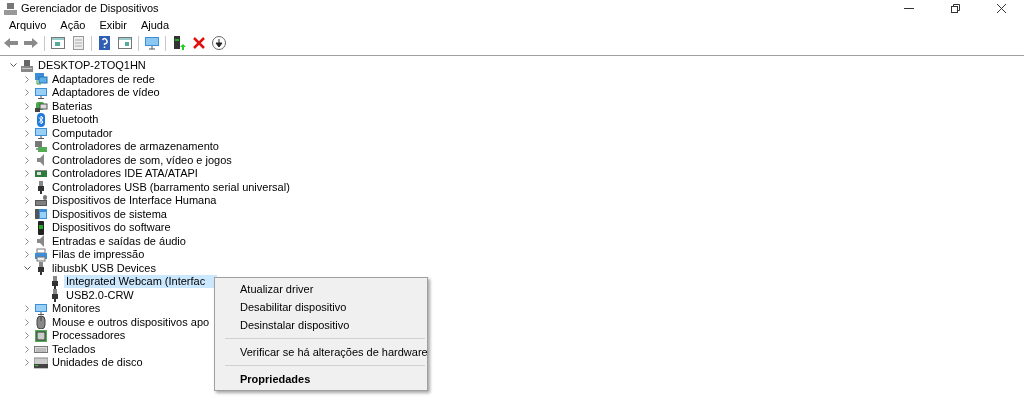  I want to click on folder-icon, so click(41, 214).